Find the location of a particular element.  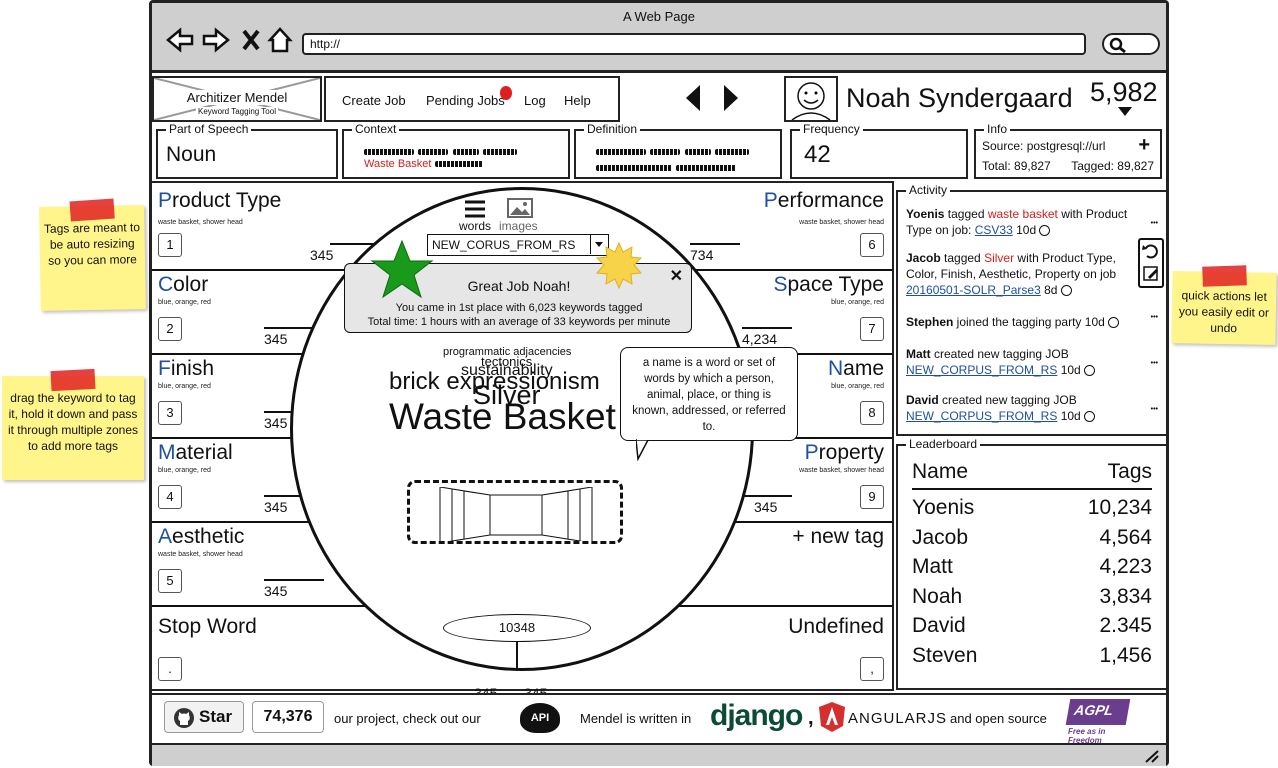

url-bar: http:// is located at coordinates (694, 44).